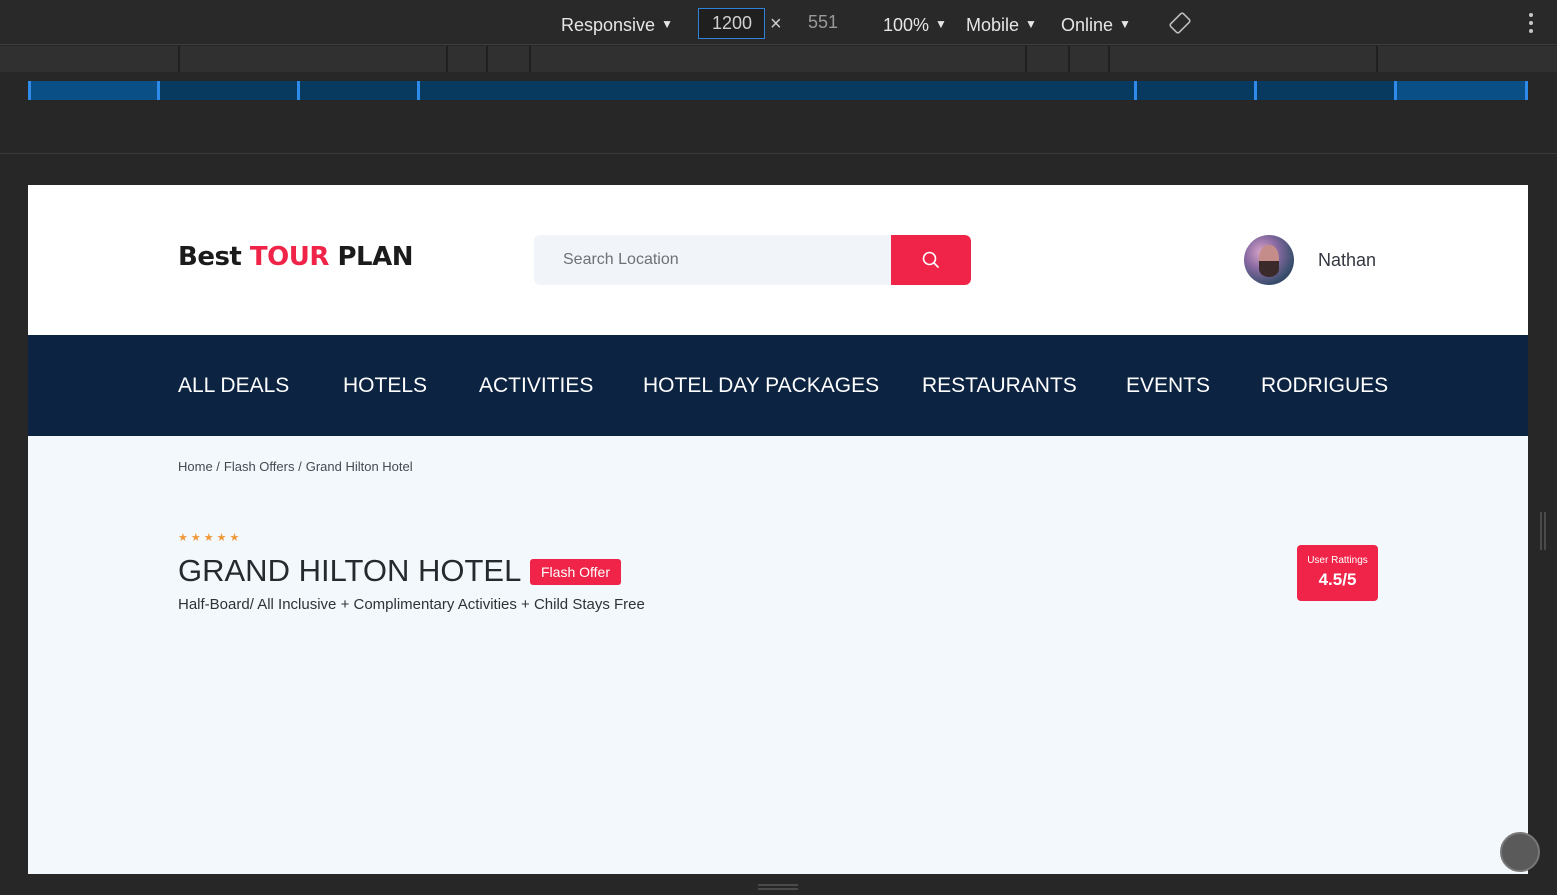 Image resolution: width=1557 pixels, height=895 pixels. What do you see at coordinates (608, 25) in the screenshot?
I see `device-mode-label: Responsive` at bounding box center [608, 25].